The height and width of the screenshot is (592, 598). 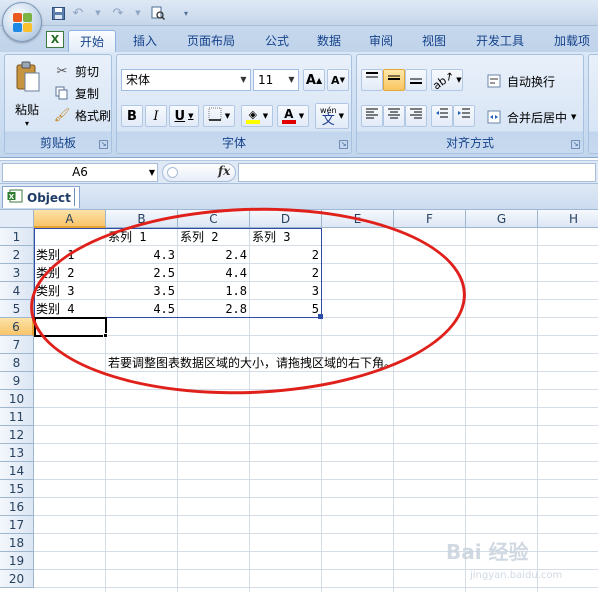 I want to click on scissors-icon: ✂, so click(x=62, y=71).